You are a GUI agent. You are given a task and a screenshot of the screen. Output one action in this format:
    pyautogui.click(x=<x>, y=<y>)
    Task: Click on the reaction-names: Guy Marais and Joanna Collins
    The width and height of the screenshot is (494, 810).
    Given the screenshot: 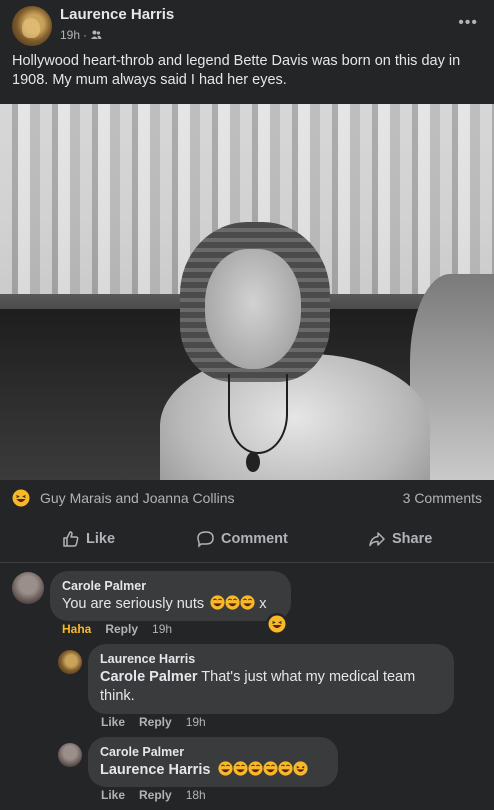 What is the action you would take?
    pyautogui.click(x=137, y=498)
    